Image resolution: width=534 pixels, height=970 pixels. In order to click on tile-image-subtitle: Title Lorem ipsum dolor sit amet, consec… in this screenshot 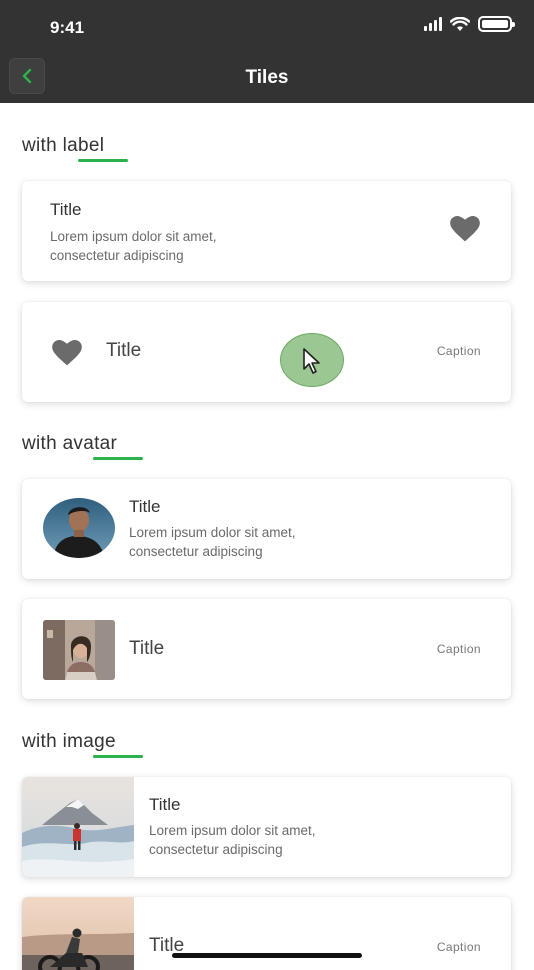, I will do `click(266, 827)`.